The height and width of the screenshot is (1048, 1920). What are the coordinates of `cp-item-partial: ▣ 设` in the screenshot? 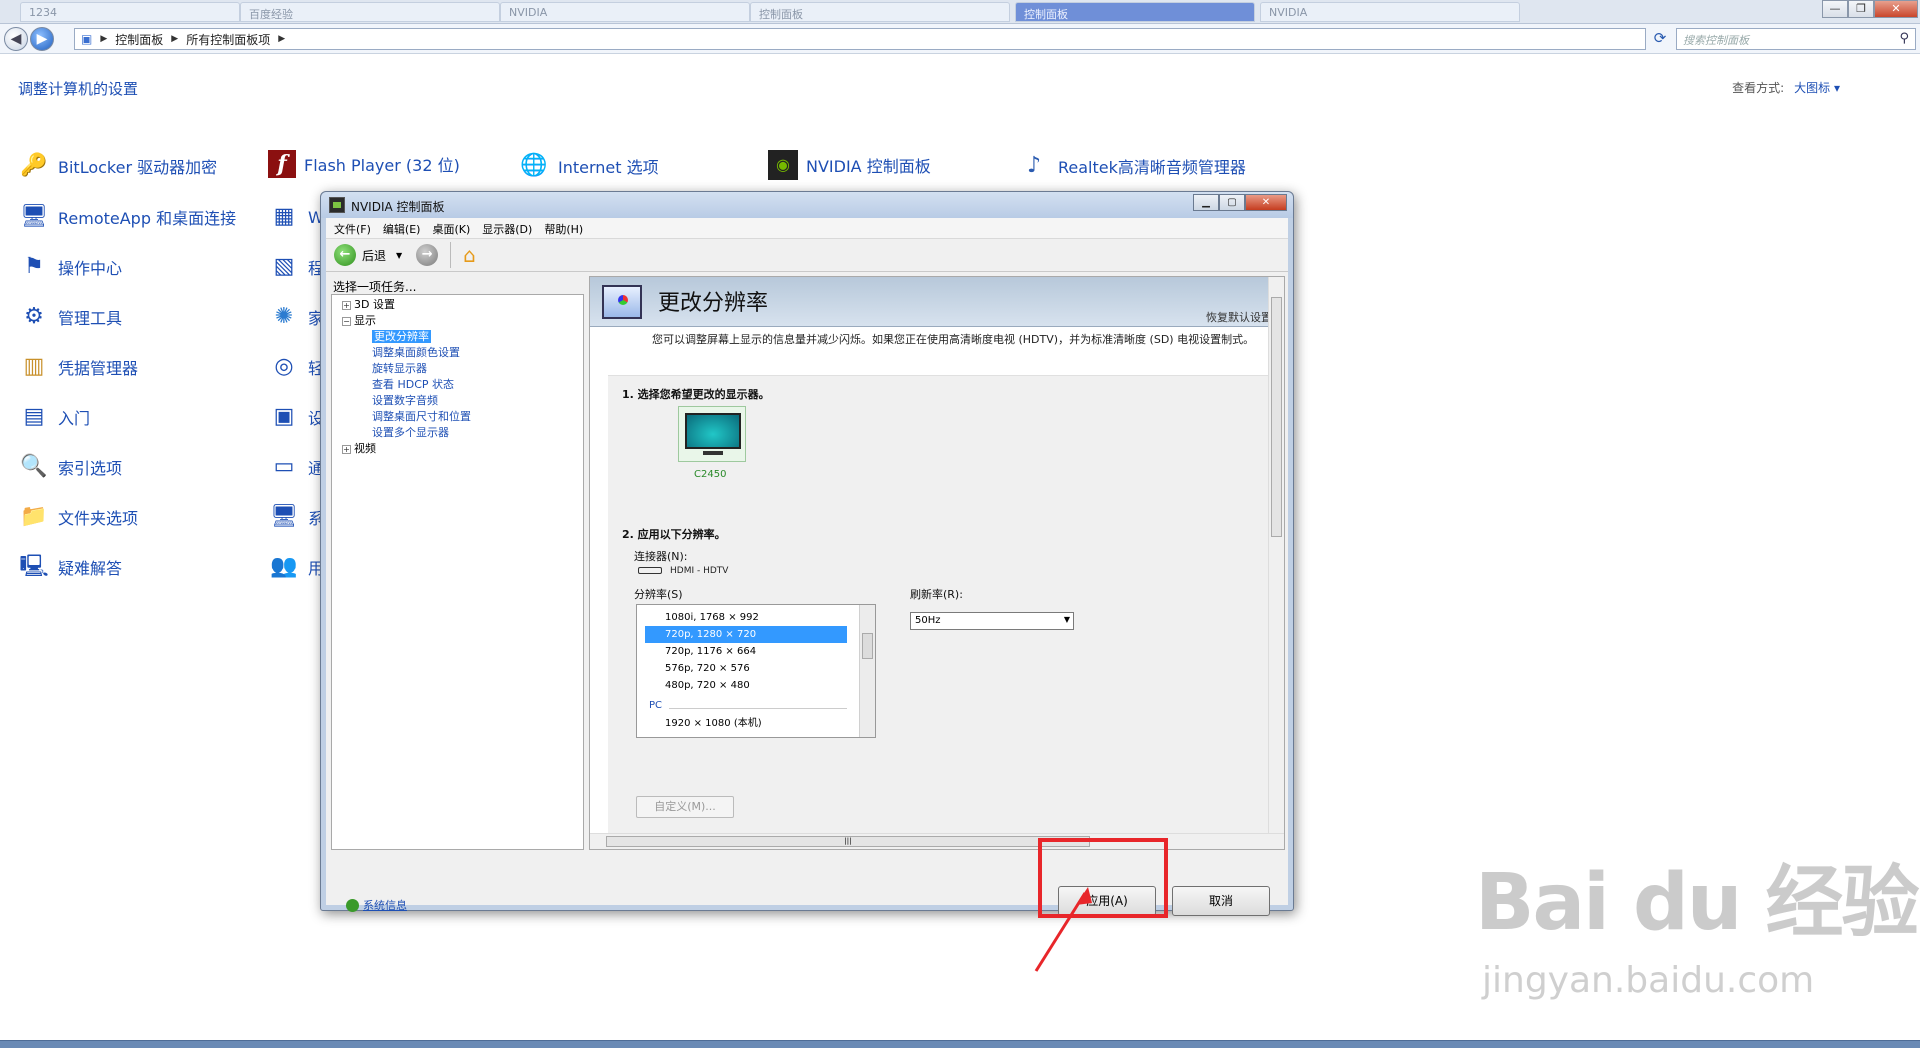 It's located at (296, 417).